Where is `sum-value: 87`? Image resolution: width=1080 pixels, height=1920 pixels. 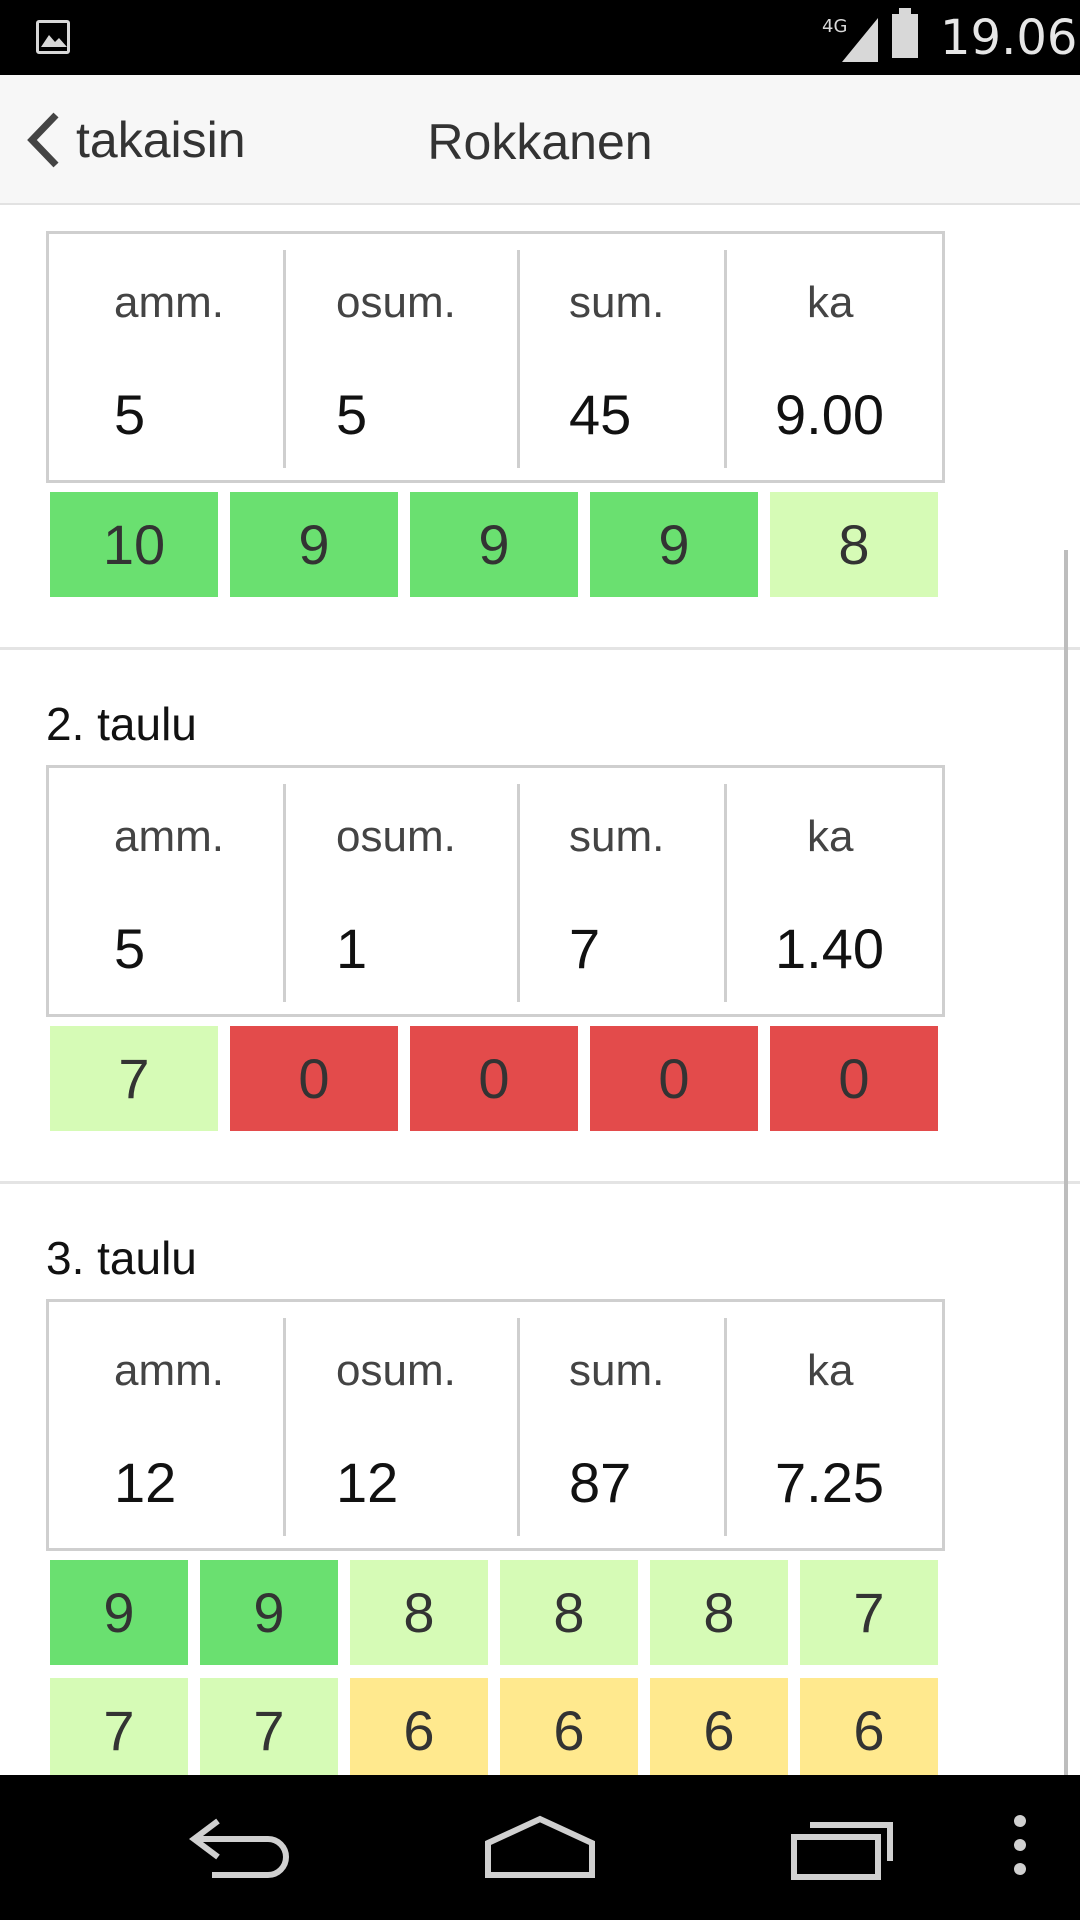 sum-value: 87 is located at coordinates (600, 1482).